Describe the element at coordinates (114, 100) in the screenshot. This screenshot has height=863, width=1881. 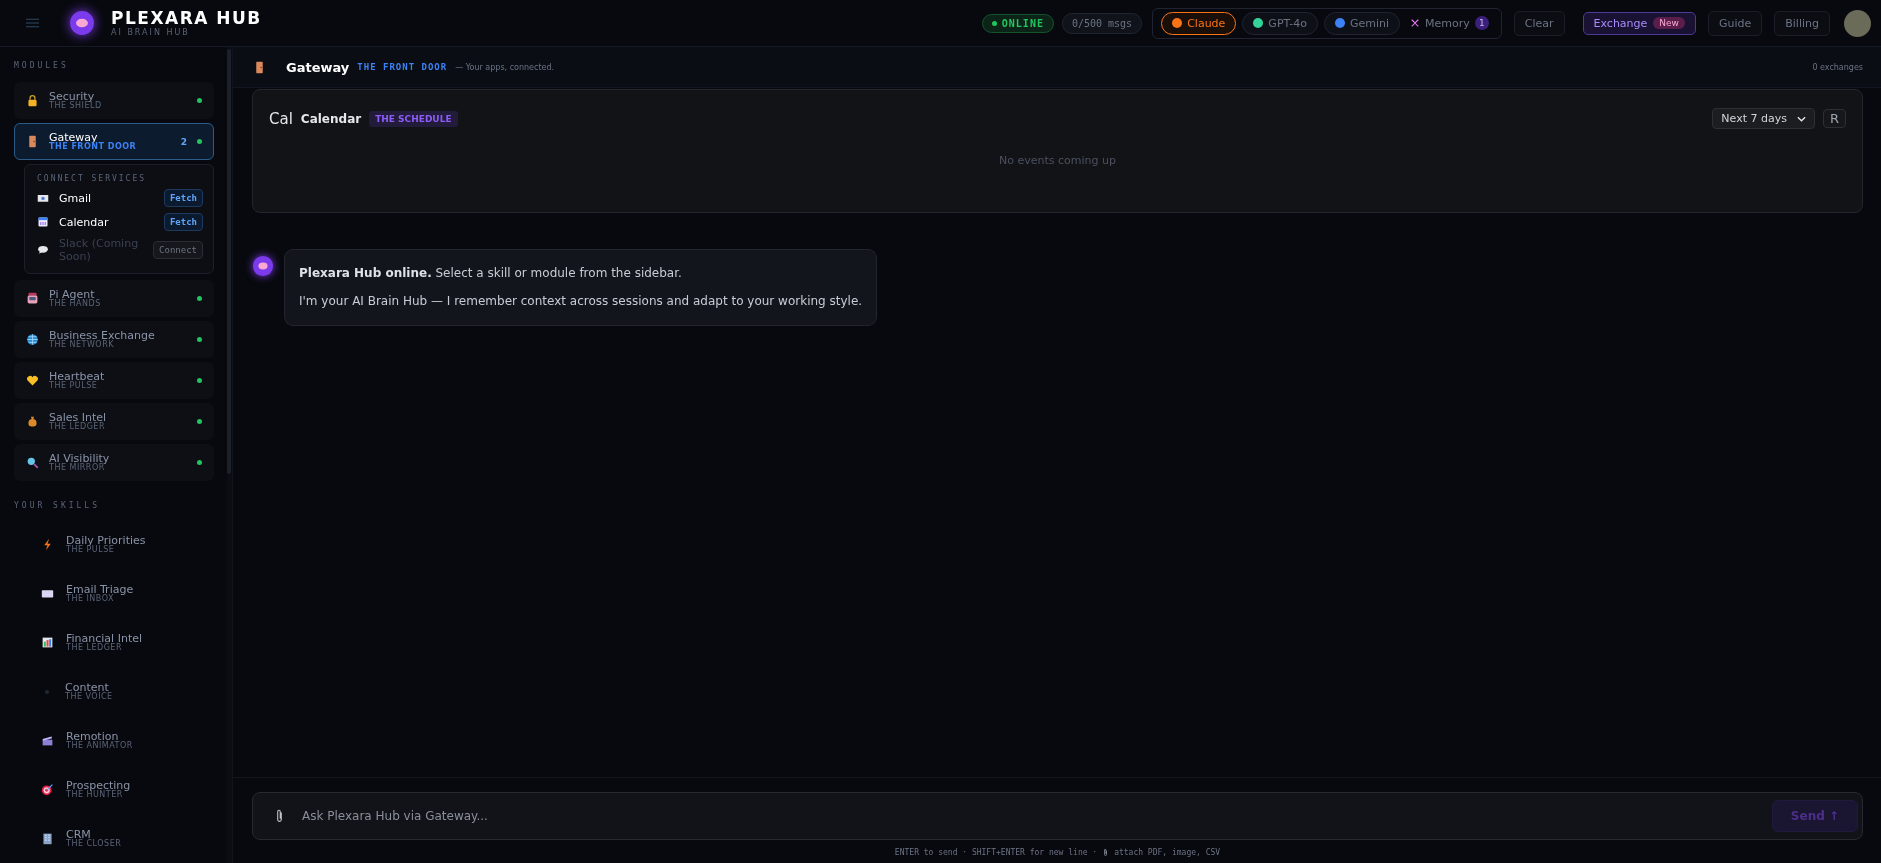
I see `module-item: Security THE SHIELD` at that location.